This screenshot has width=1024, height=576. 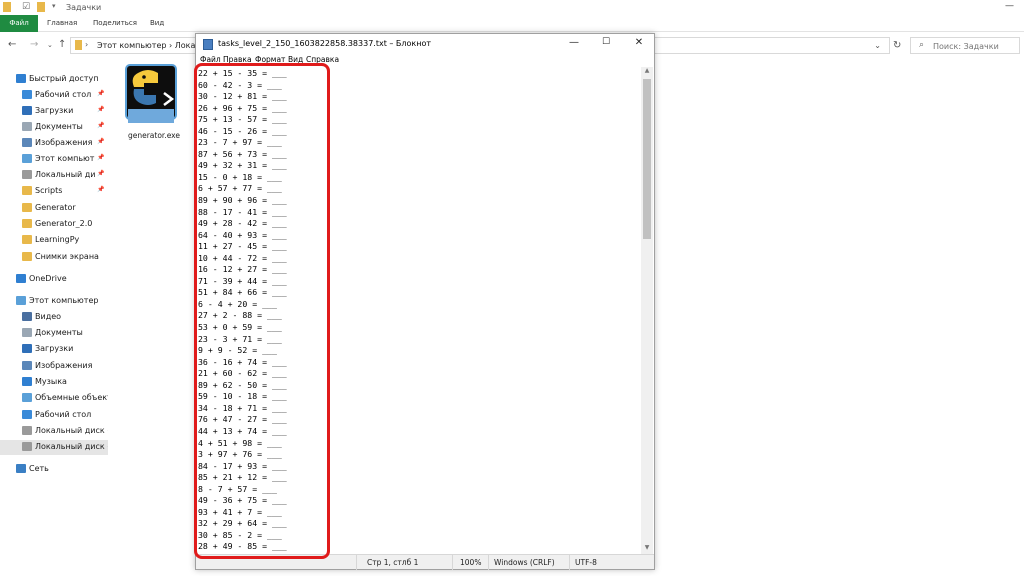 I want to click on recent-dropdown-icon: ⌄, so click(x=50, y=45).